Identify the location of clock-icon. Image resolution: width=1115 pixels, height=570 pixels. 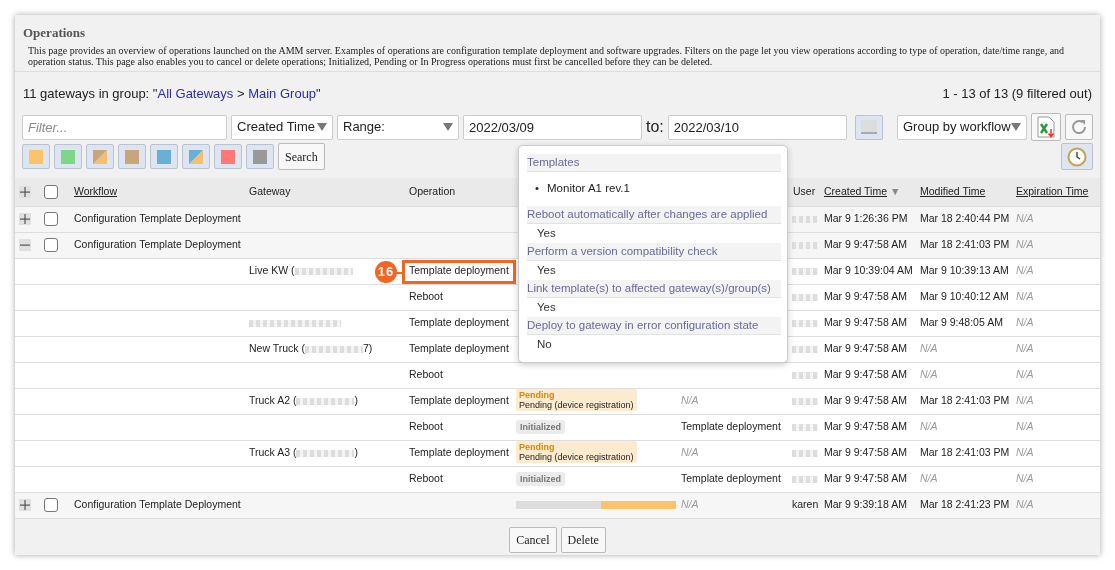
(1077, 156).